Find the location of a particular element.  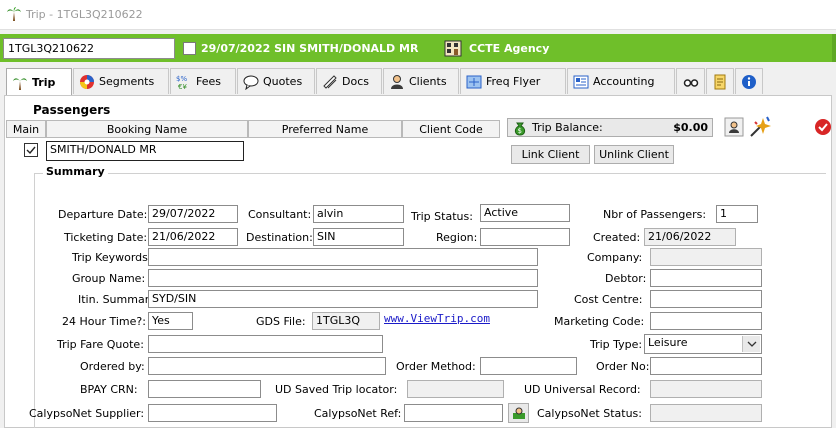

ticketing-date-field: 21/06/2022 is located at coordinates (193, 237).